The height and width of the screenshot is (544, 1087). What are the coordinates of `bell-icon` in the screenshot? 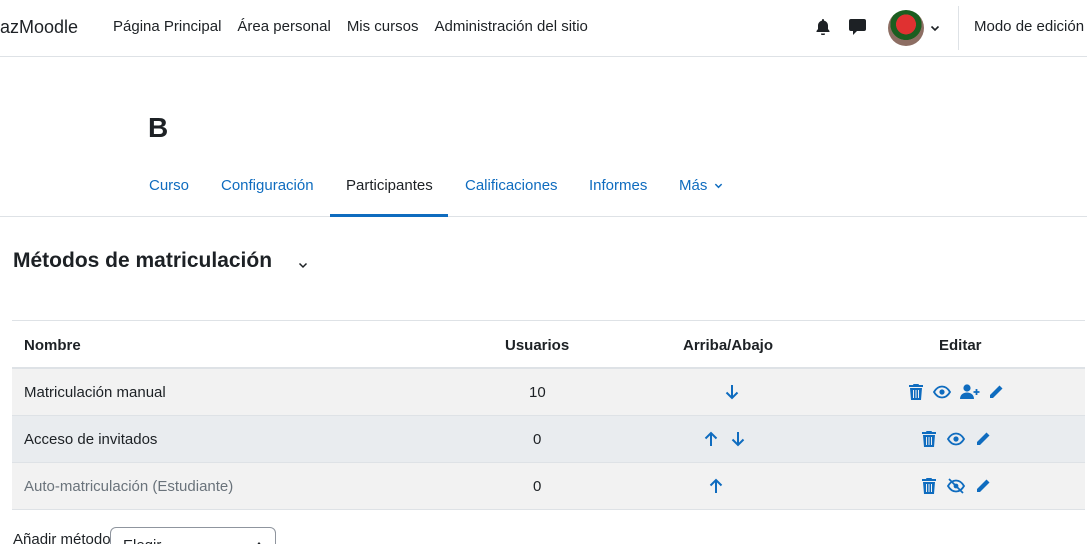 It's located at (823, 27).